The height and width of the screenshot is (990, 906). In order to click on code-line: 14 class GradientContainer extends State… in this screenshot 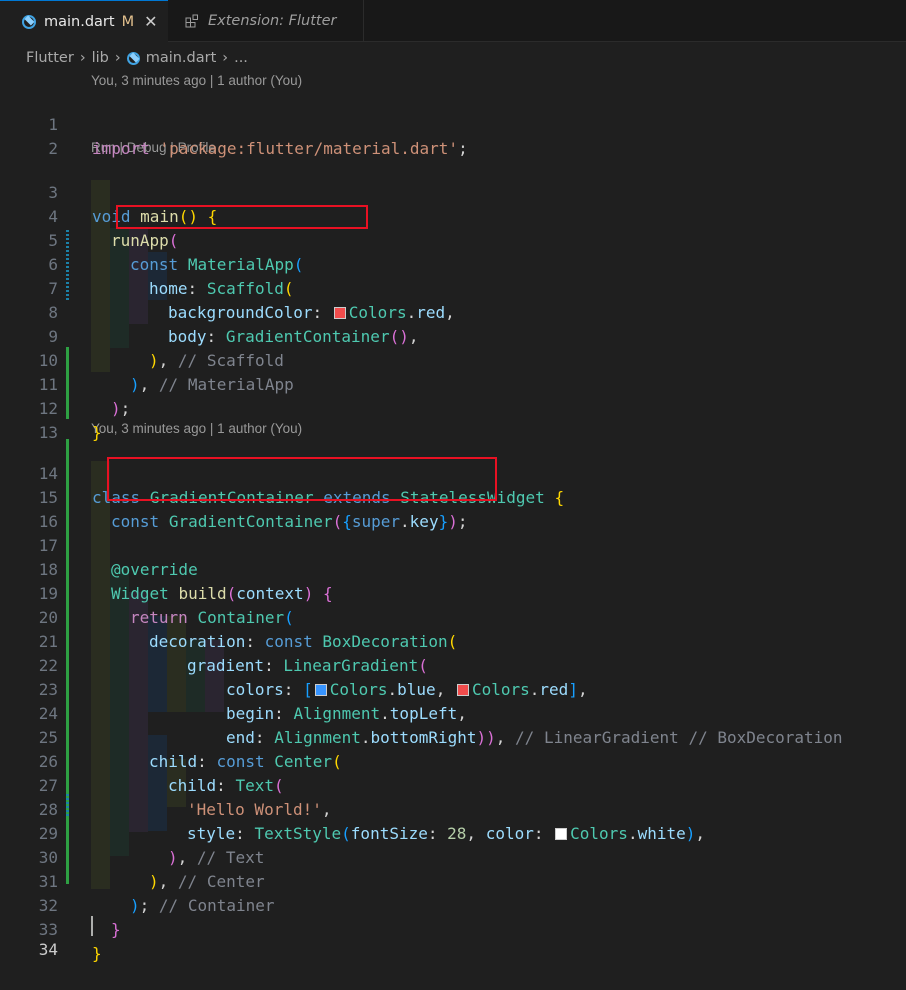, I will do `click(282, 472)`.